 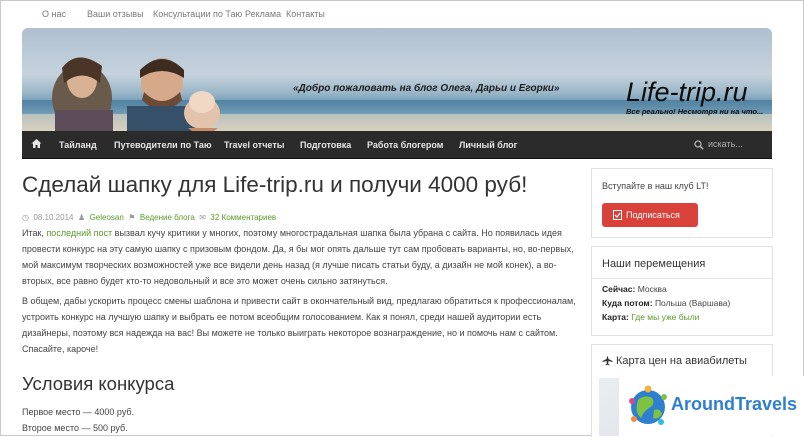 What do you see at coordinates (325, 145) in the screenshot?
I see `nav-preparation: Подготовка` at bounding box center [325, 145].